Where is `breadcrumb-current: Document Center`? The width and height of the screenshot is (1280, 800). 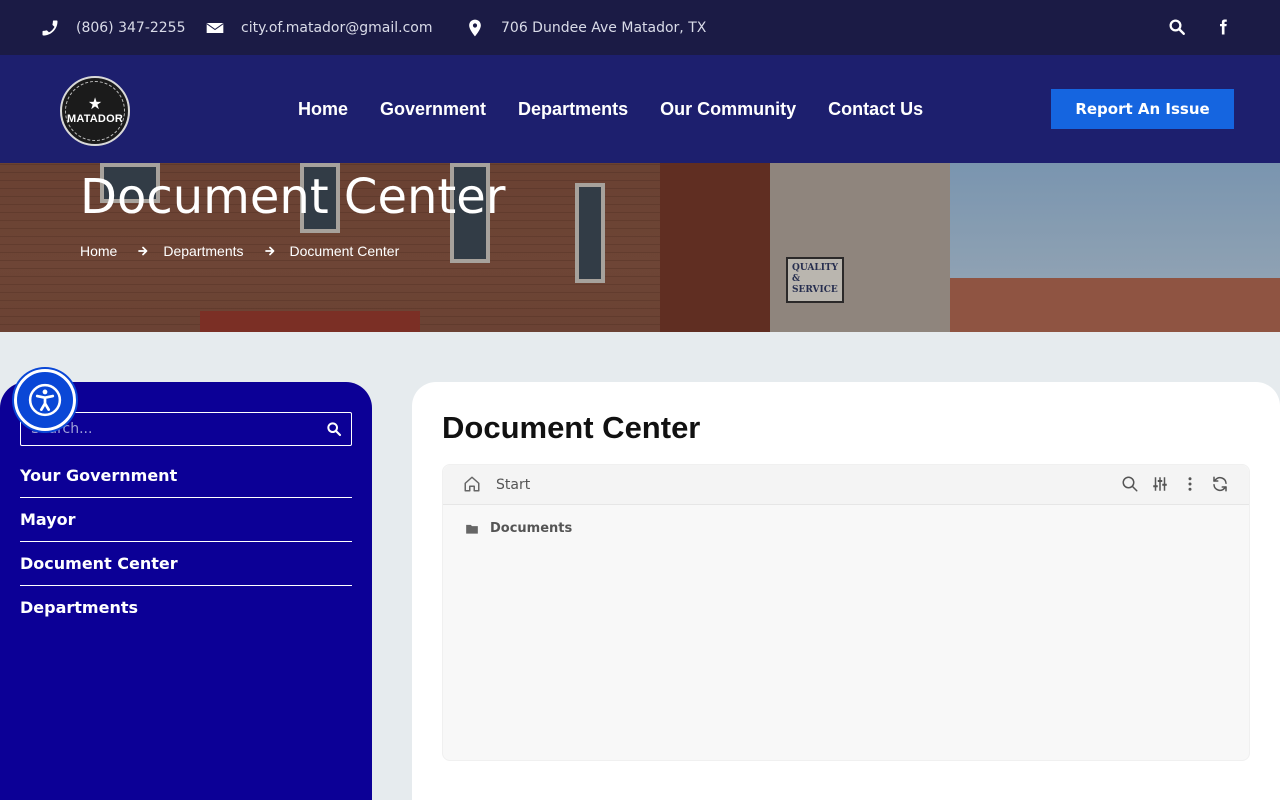 breadcrumb-current: Document Center is located at coordinates (344, 251).